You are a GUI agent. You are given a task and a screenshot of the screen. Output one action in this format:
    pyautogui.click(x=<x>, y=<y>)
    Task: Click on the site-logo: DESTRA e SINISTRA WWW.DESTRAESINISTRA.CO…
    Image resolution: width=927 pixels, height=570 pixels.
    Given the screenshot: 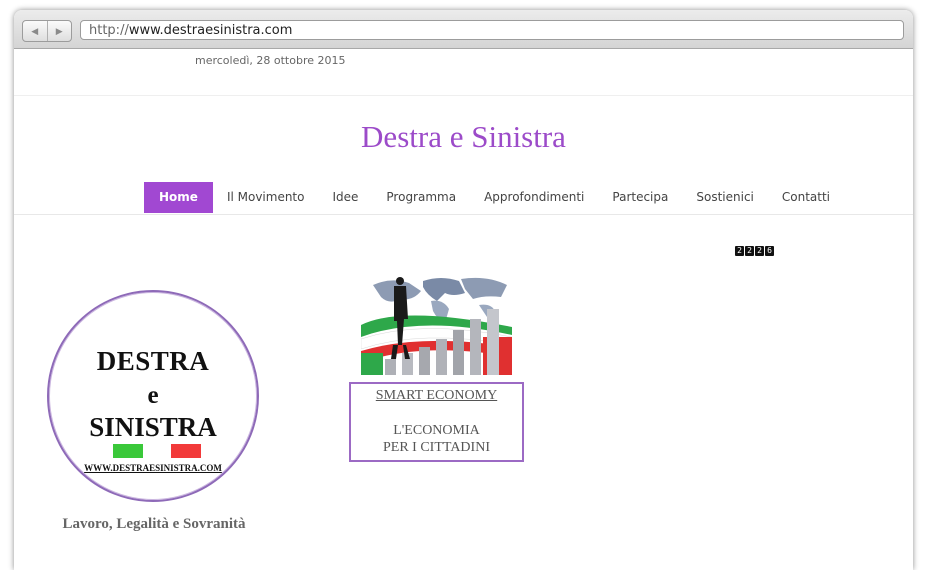 What is the action you would take?
    pyautogui.click(x=153, y=396)
    